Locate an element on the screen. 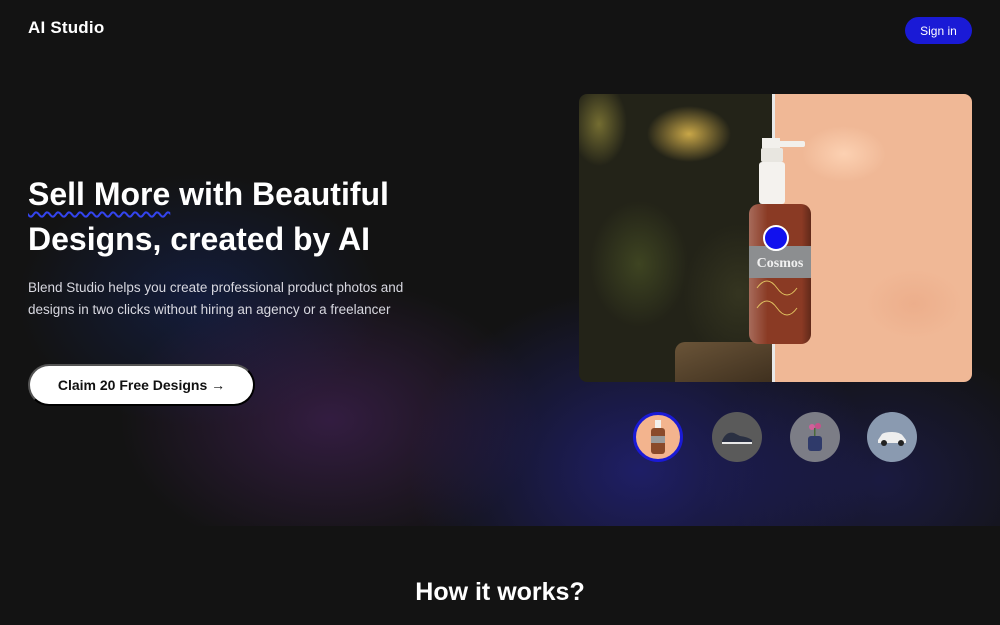 Image resolution: width=1000 pixels, height=625 pixels. how-it-works-title: How it works? is located at coordinates (500, 592).